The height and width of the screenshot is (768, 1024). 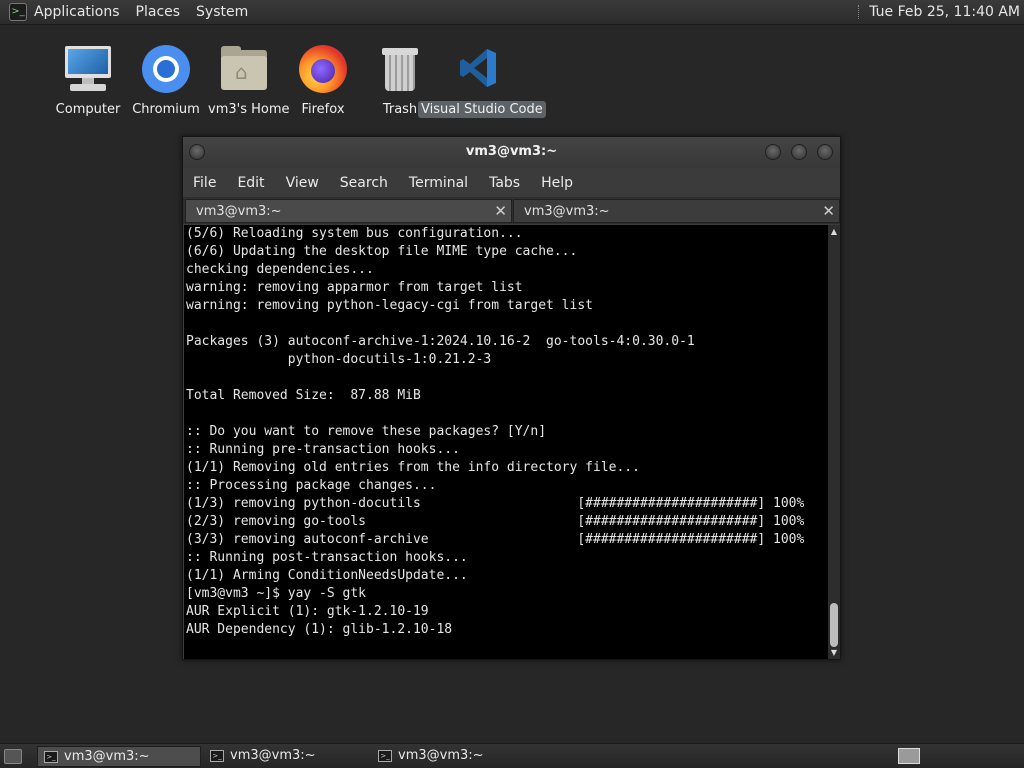 I want to click on menu-applications: Applications, so click(x=77, y=12).